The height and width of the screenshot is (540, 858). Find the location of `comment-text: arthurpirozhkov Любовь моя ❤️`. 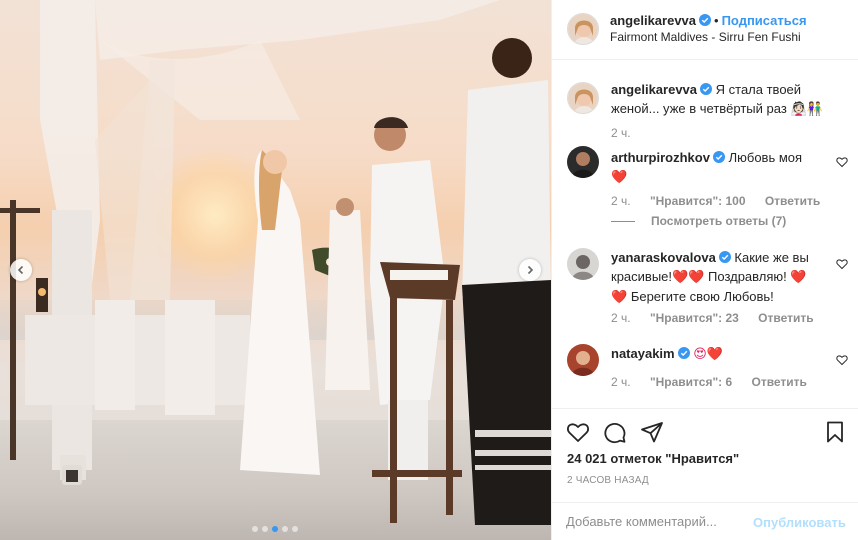

comment-text: arthurpirozhkov Любовь моя ❤️ is located at coordinates (723, 167).